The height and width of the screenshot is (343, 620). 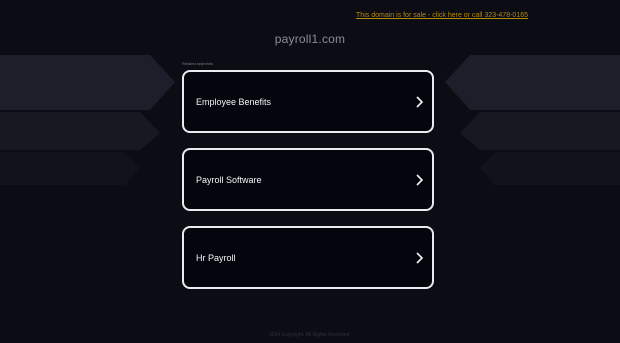 I want to click on related-link-label: Hr Payroll, so click(x=216, y=257).